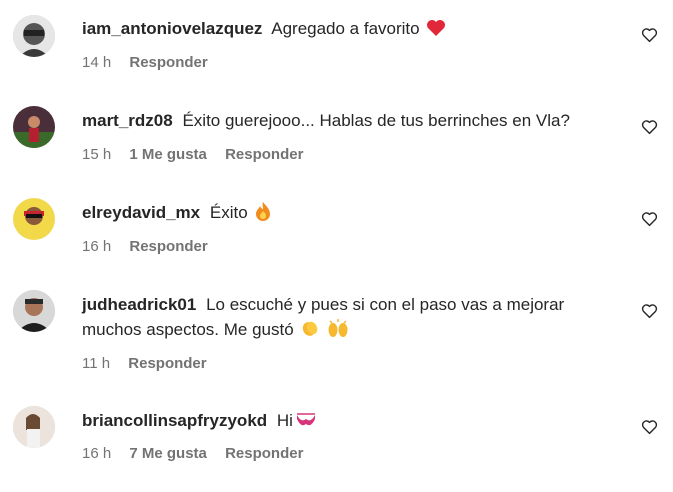 The width and height of the screenshot is (673, 492). I want to click on comment-meta: 15 h 1 Me gusta Responder, so click(199, 154).